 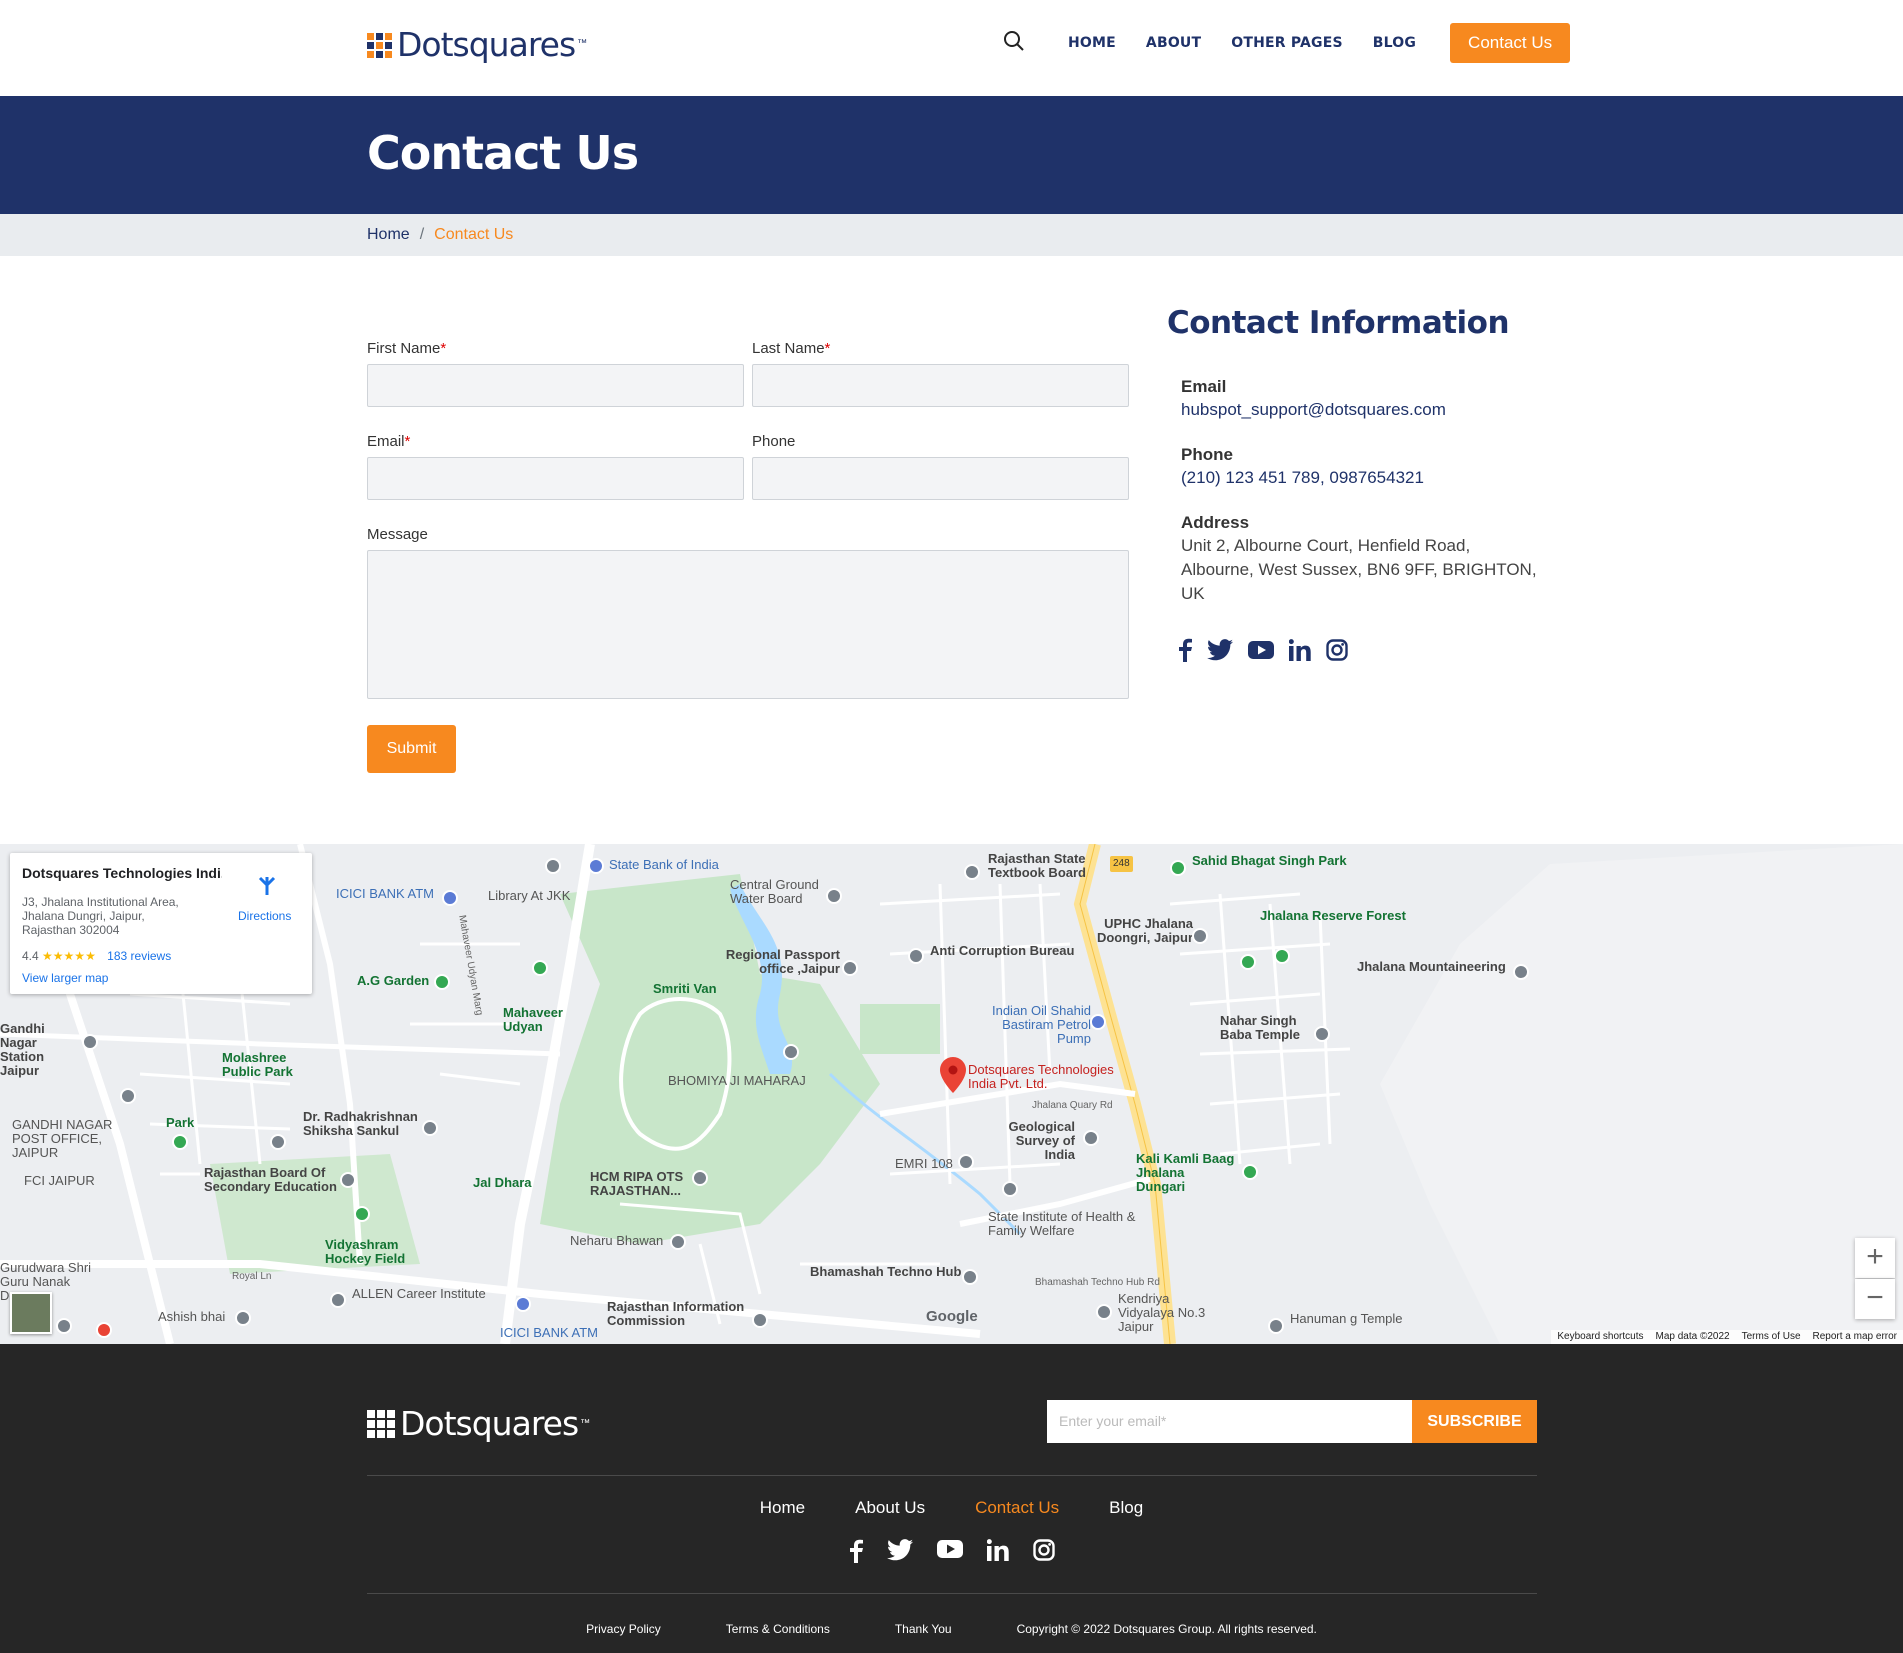 I want to click on nav-about: ABOUT, so click(x=1173, y=43).